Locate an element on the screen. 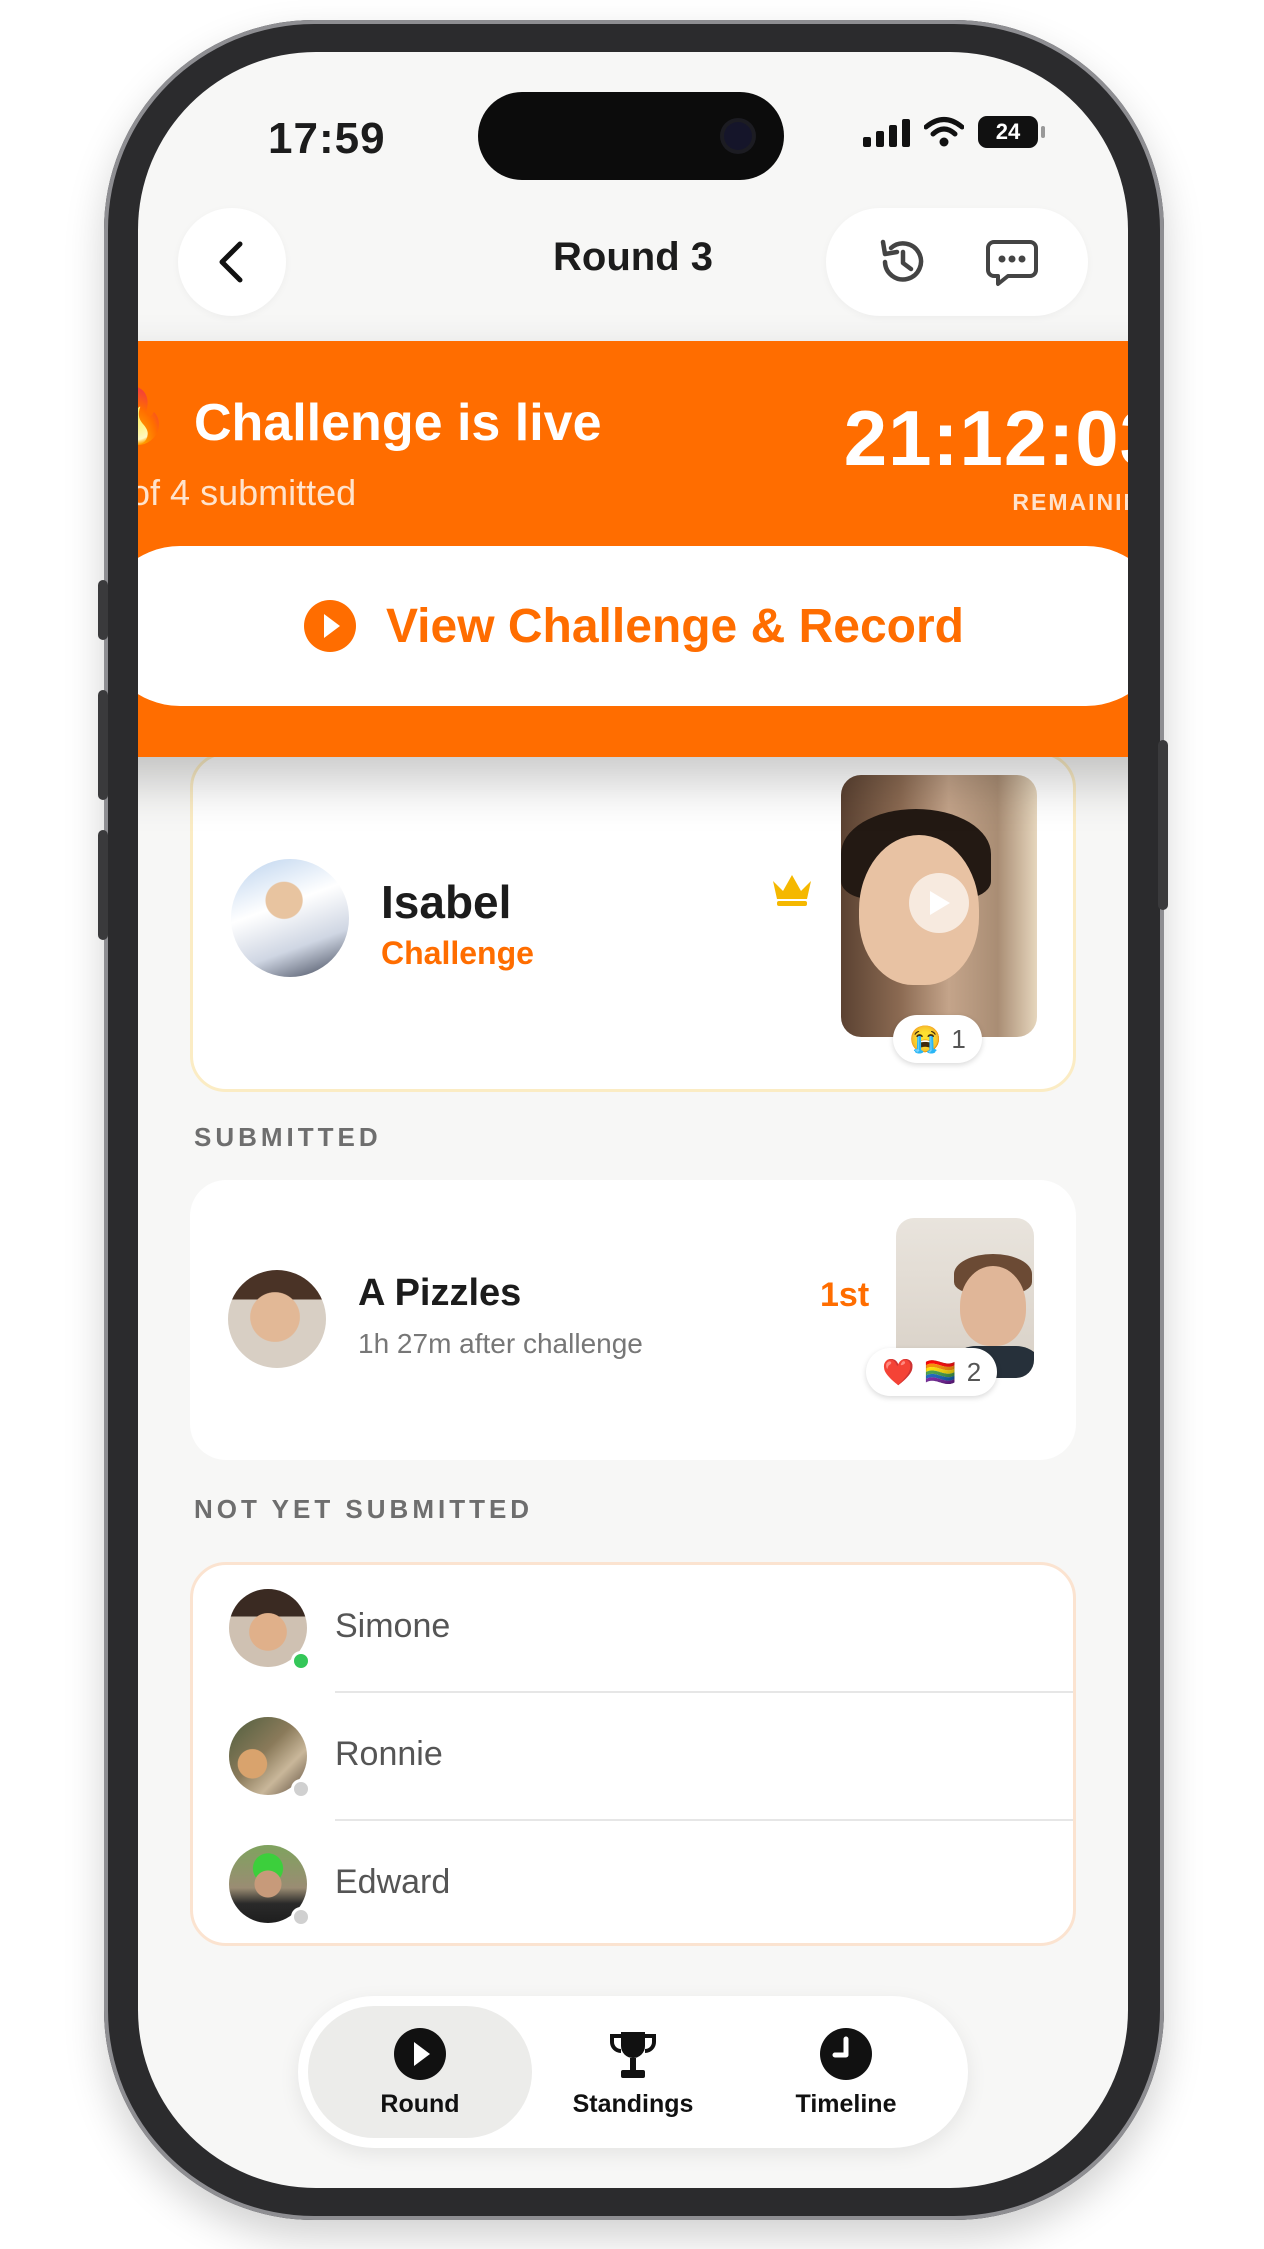  online-status-dot is located at coordinates (301, 1661).